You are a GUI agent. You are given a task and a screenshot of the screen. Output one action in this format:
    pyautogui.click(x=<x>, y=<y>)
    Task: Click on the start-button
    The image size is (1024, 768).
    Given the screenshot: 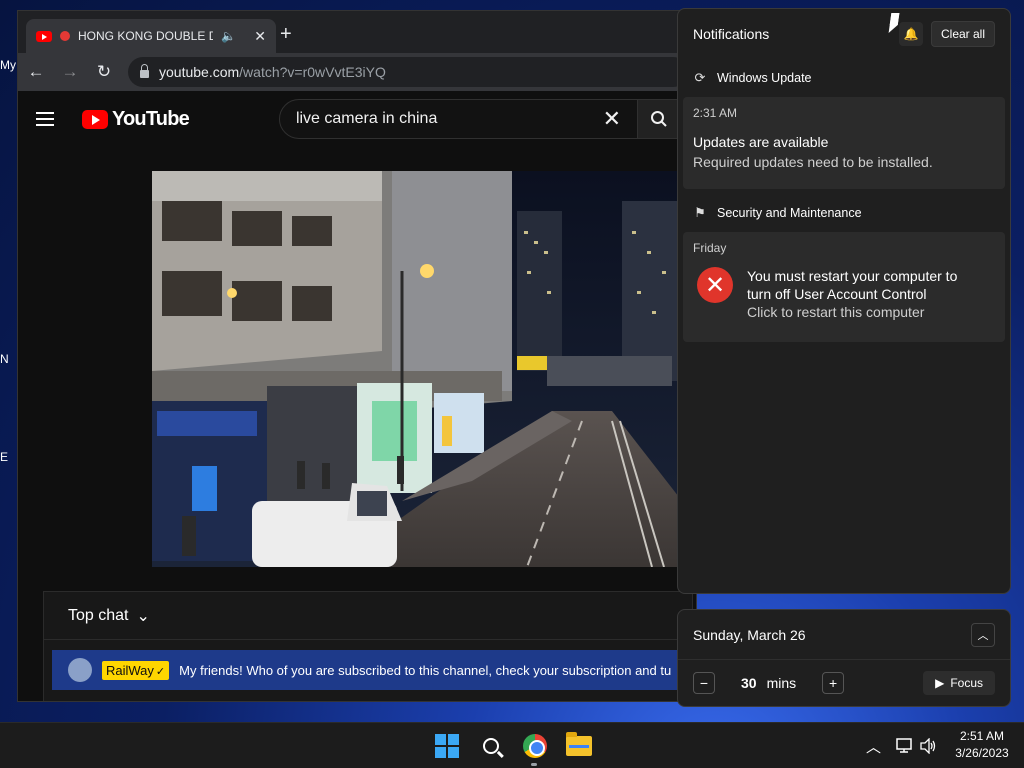 What is the action you would take?
    pyautogui.click(x=447, y=746)
    